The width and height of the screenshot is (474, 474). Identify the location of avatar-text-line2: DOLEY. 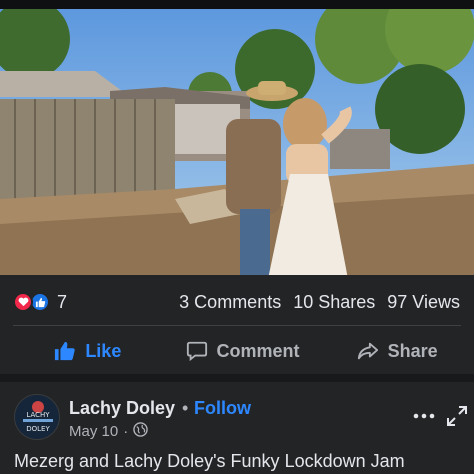
(38, 429).